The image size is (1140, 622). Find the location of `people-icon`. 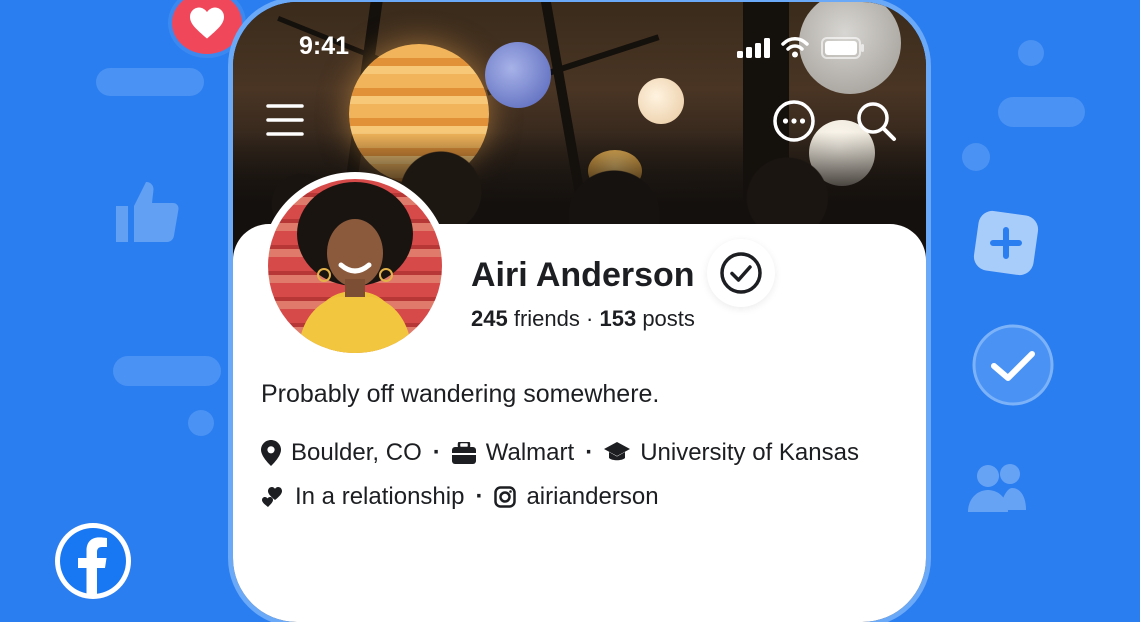

people-icon is located at coordinates (997, 490).